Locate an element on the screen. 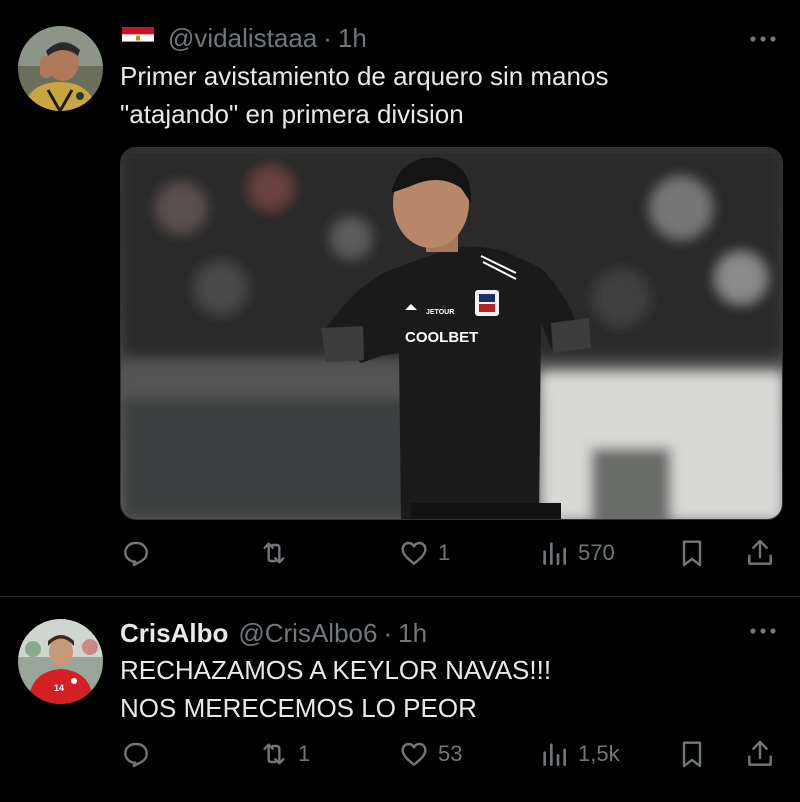 Image resolution: width=800 pixels, height=802 pixels. retweet-count: 1 is located at coordinates (304, 753).